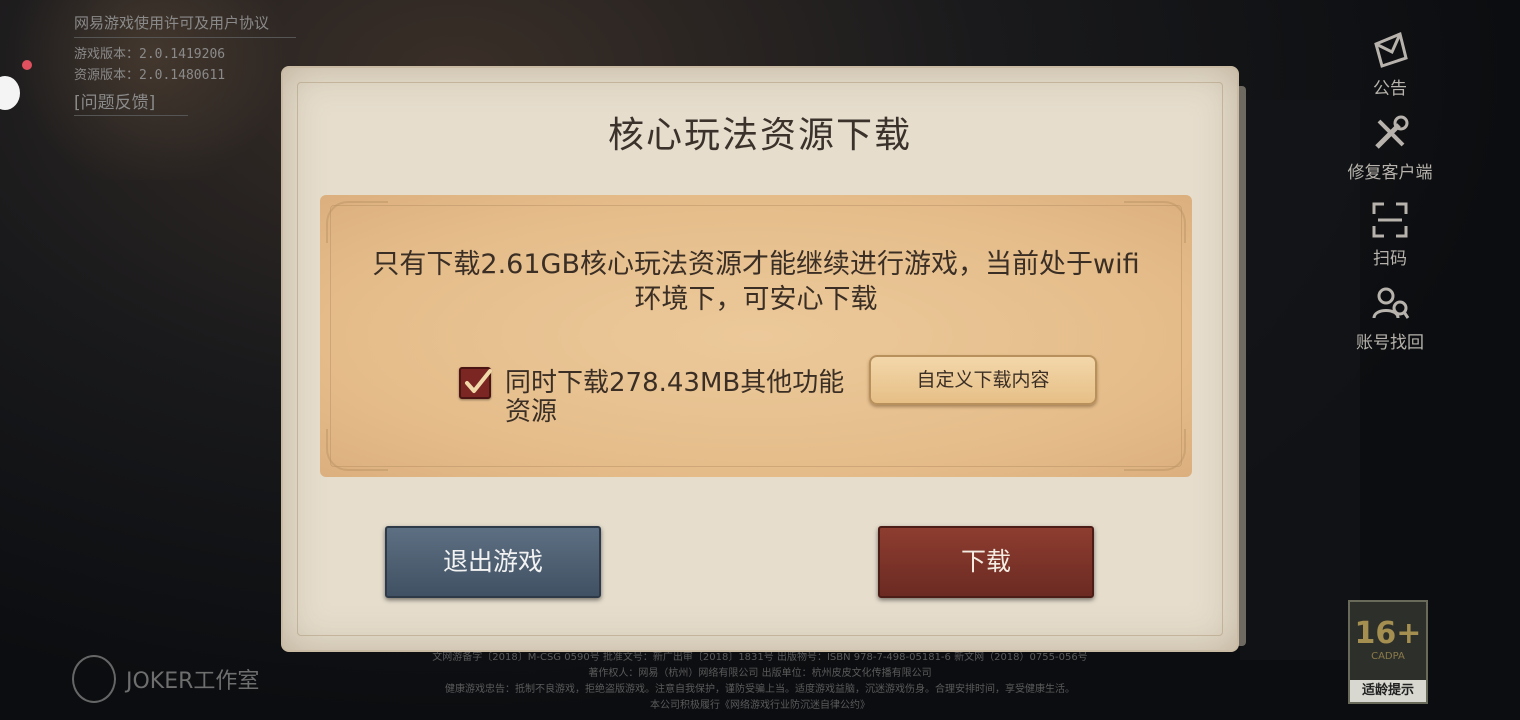  Describe the element at coordinates (675, 397) in the screenshot. I see `extra-resources-label: 同时下载278.43MB其他功能资源` at that location.